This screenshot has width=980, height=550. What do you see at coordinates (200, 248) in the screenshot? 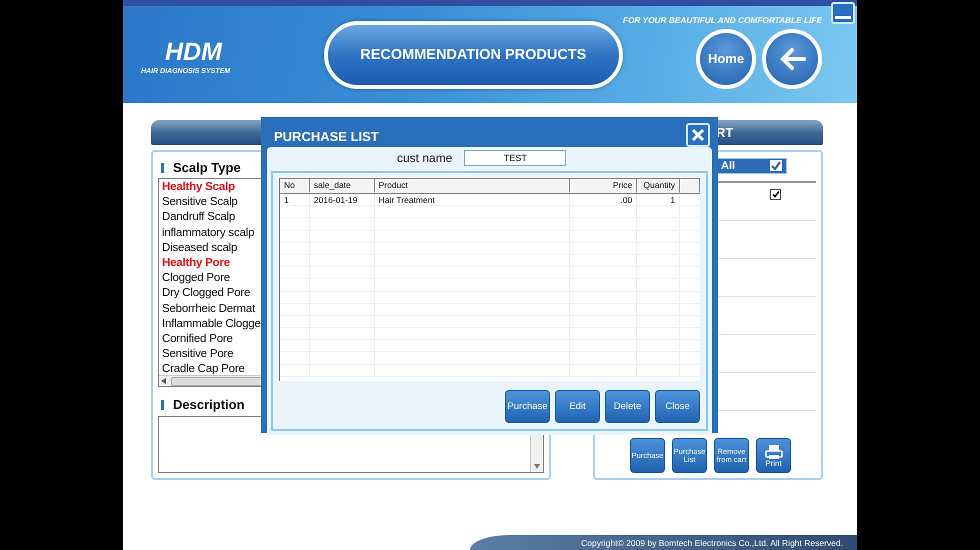
I see `list-item: Diseased scalp` at bounding box center [200, 248].